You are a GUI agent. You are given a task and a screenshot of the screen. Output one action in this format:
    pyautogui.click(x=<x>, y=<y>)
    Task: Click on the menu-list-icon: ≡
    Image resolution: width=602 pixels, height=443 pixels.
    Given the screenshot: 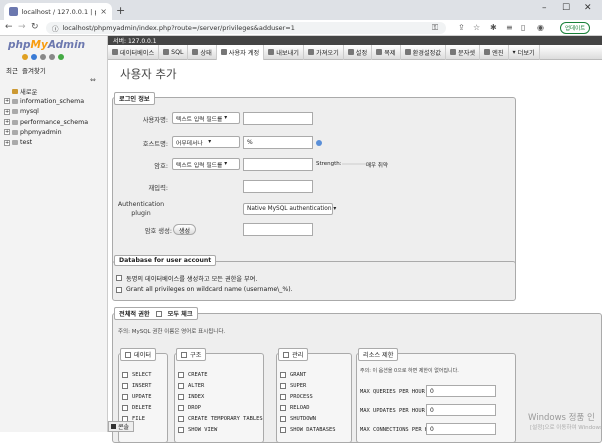 What is the action you would take?
    pyautogui.click(x=509, y=27)
    